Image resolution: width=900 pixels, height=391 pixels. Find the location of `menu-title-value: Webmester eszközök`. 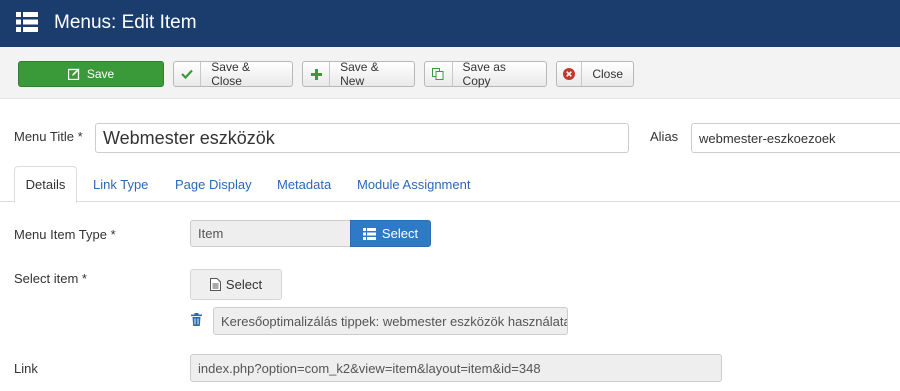

menu-title-value: Webmester eszközök is located at coordinates (189, 137).